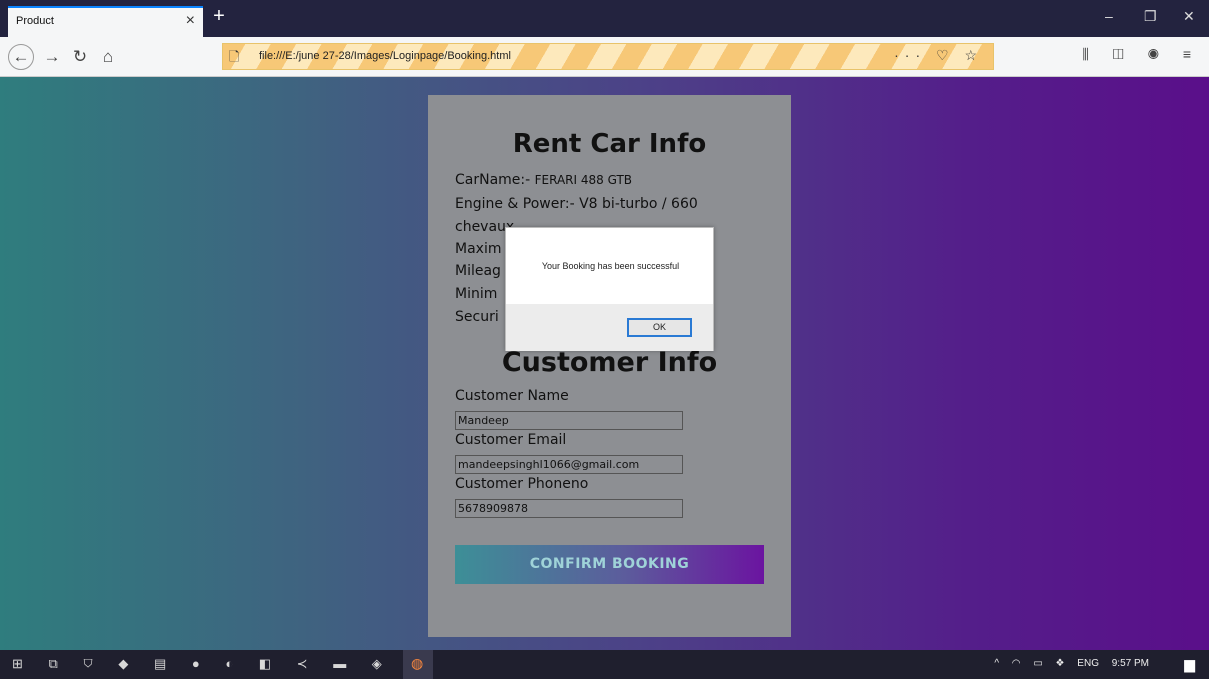  What do you see at coordinates (1141, 54) in the screenshot?
I see `toolbar-icons: ⫼ ◫ ◉ ≡` at bounding box center [1141, 54].